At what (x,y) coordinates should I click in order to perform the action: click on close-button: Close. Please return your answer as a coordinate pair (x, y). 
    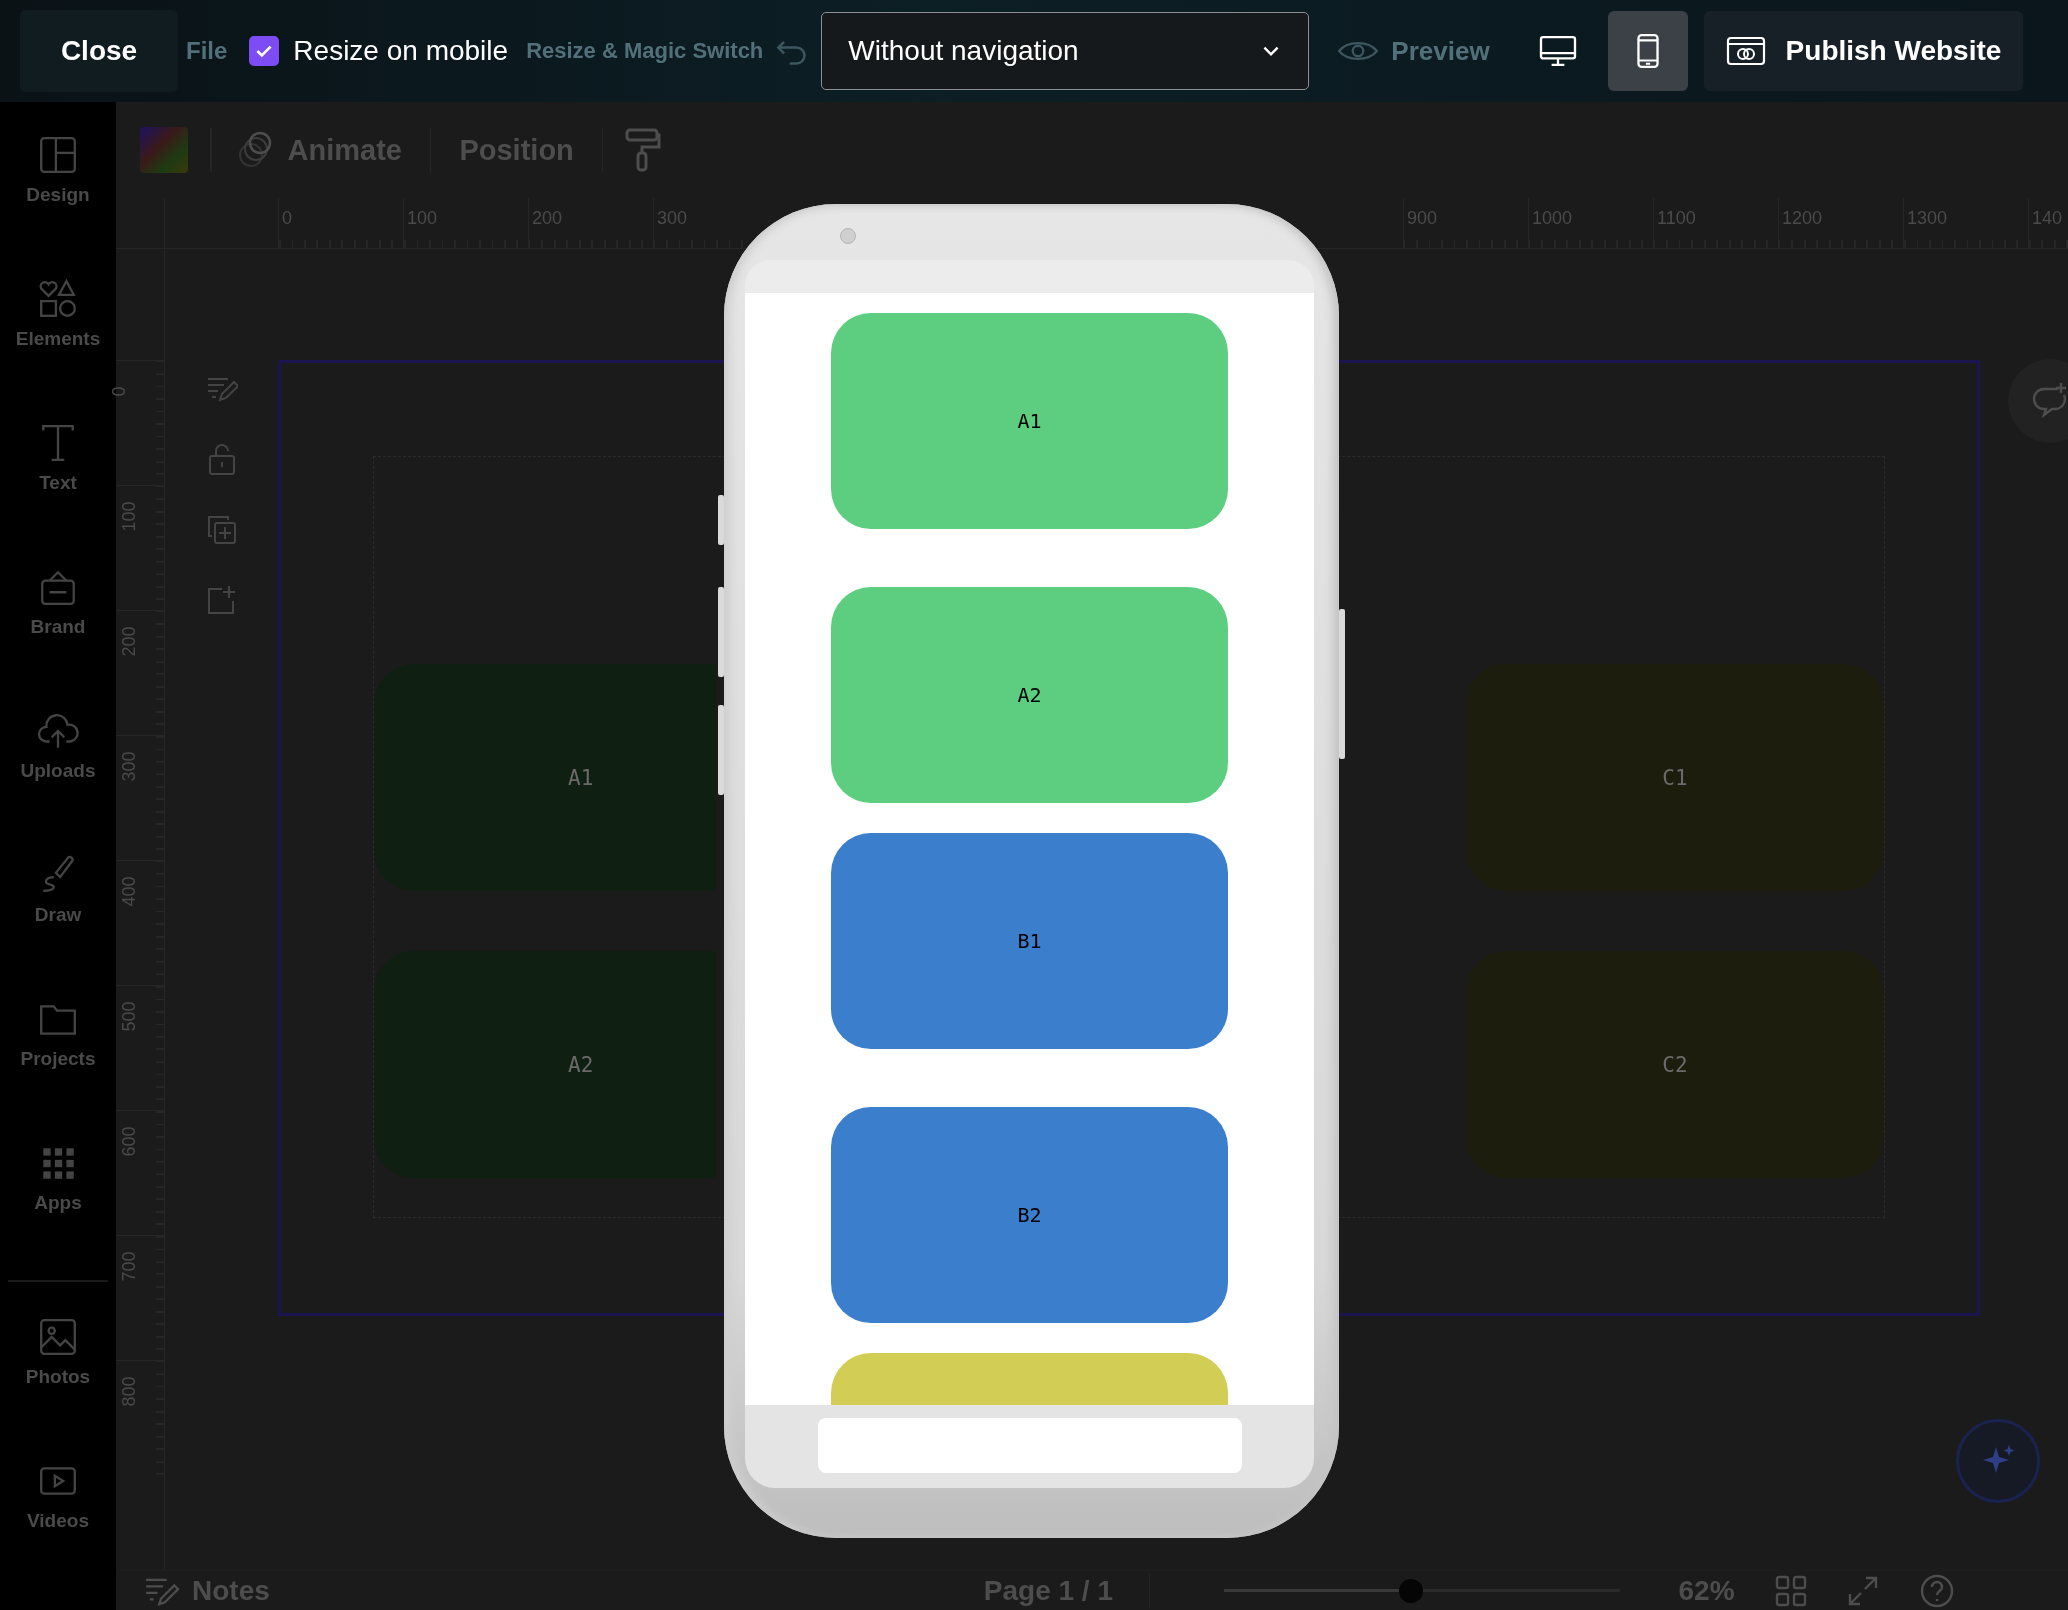
    Looking at the image, I should click on (99, 51).